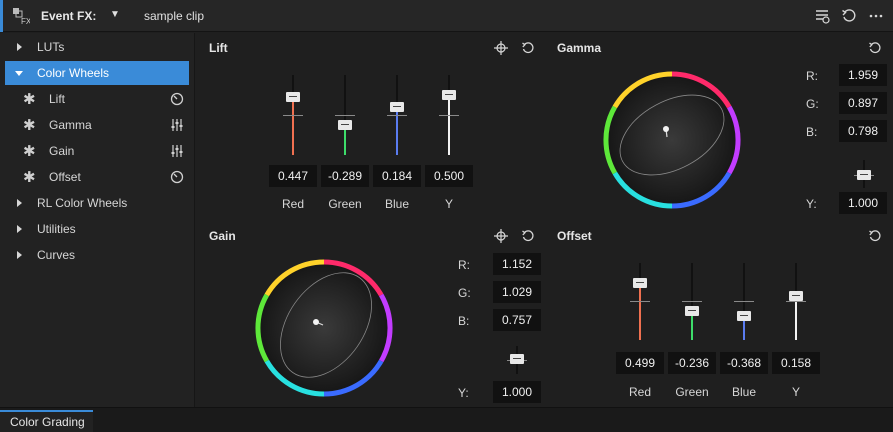 The image size is (893, 432). What do you see at coordinates (56, 229) in the screenshot?
I see `sidebar-item-label: Utilities` at bounding box center [56, 229].